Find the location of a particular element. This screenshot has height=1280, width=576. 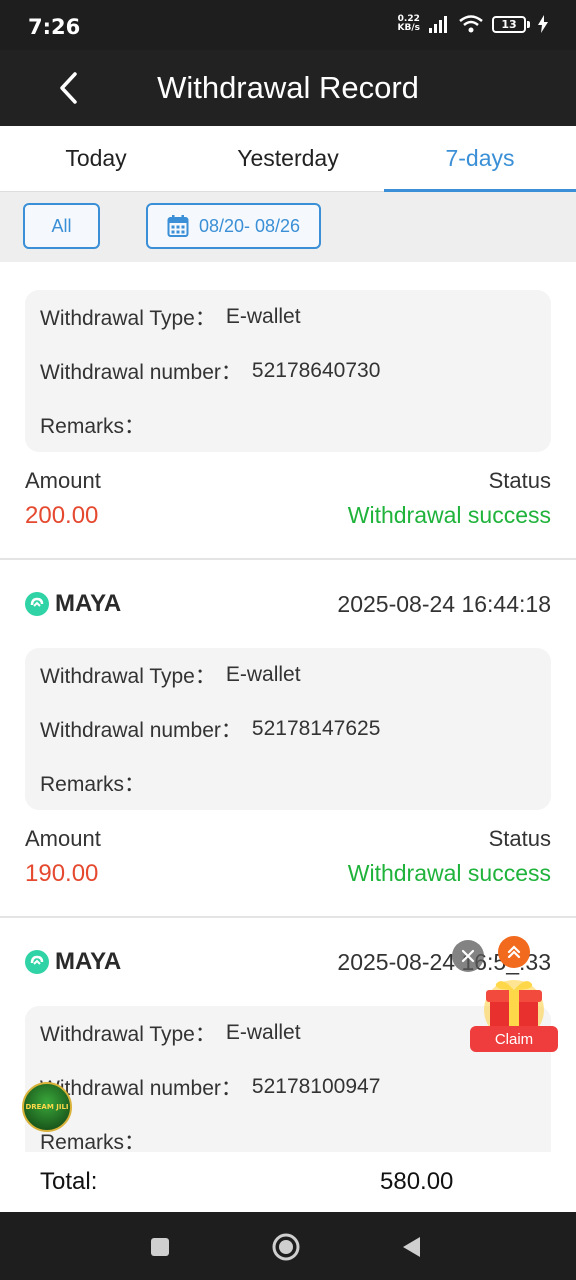

network-speed: 0.22 KB/s is located at coordinates (409, 24).